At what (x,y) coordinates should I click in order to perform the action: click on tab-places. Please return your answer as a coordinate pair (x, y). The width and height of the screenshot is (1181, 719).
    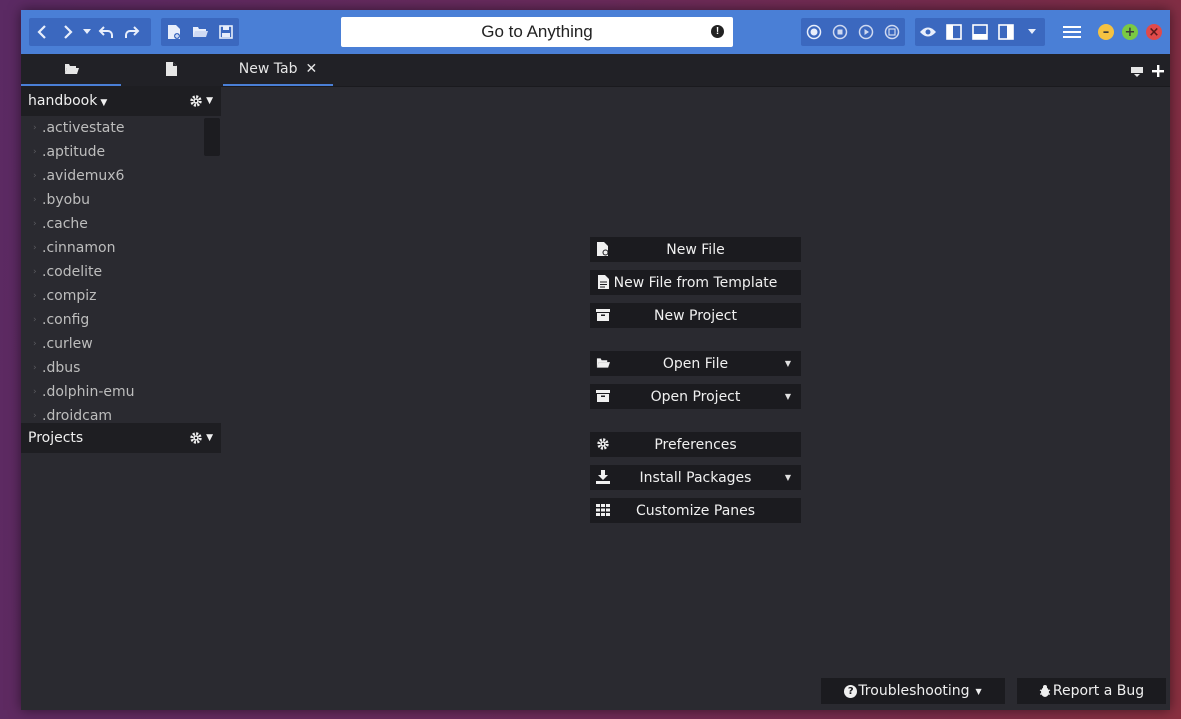
    Looking at the image, I should click on (71, 70).